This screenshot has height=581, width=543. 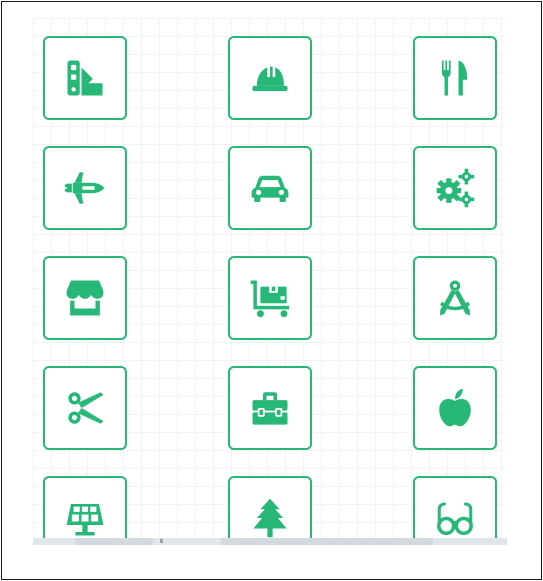 I want to click on space-shuttle-icon, so click(x=84, y=188).